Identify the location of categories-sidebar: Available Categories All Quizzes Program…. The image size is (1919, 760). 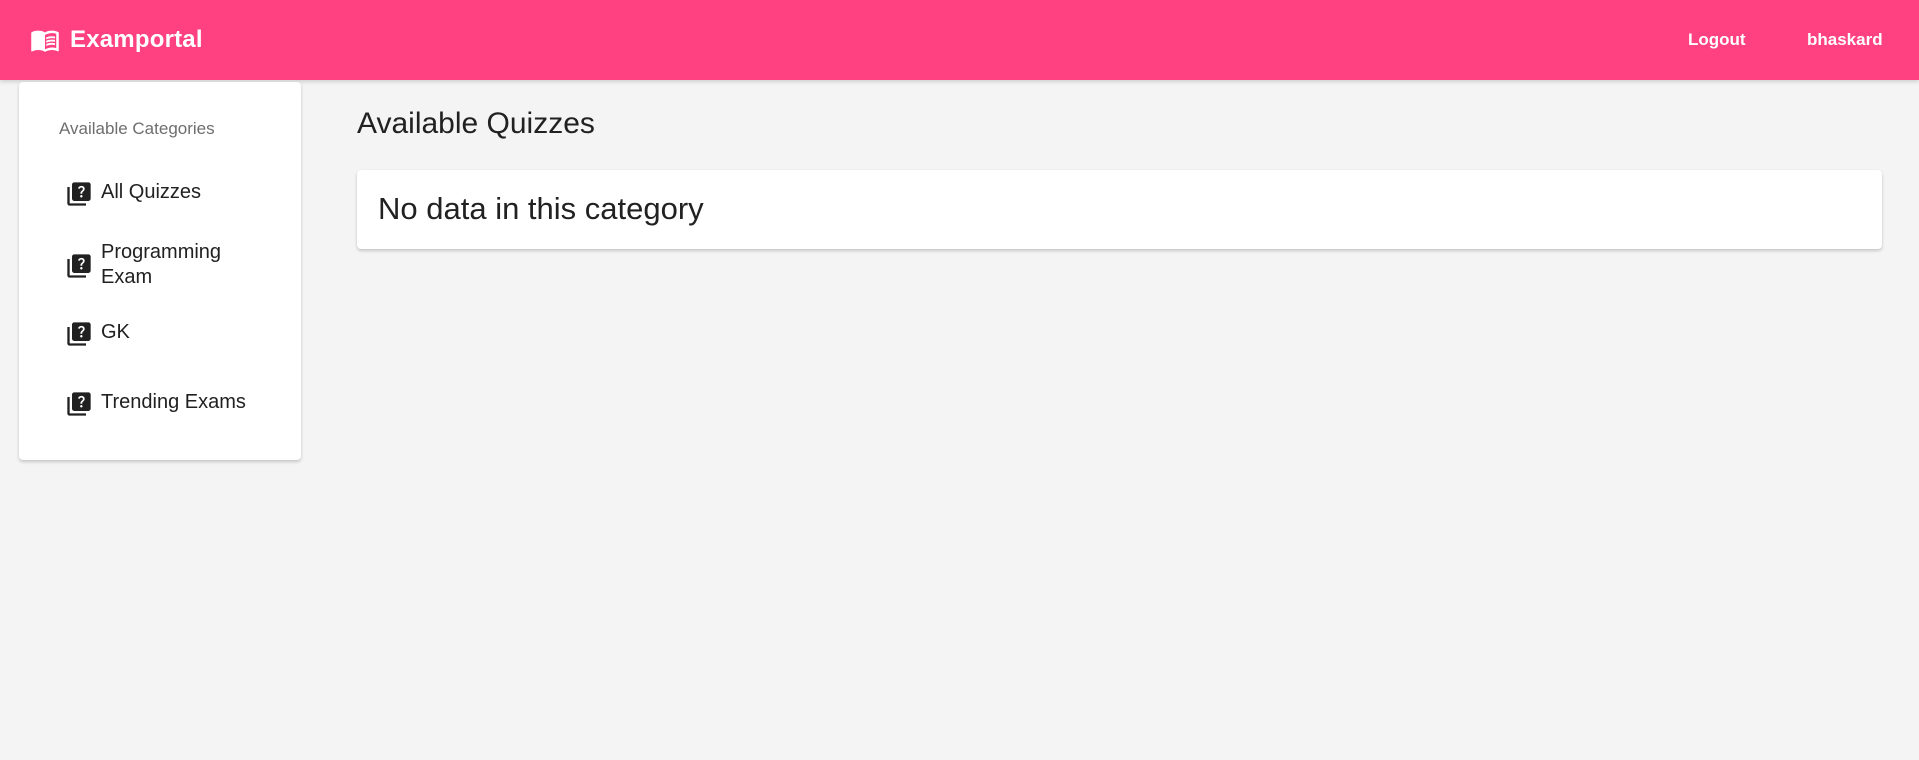
(160, 271).